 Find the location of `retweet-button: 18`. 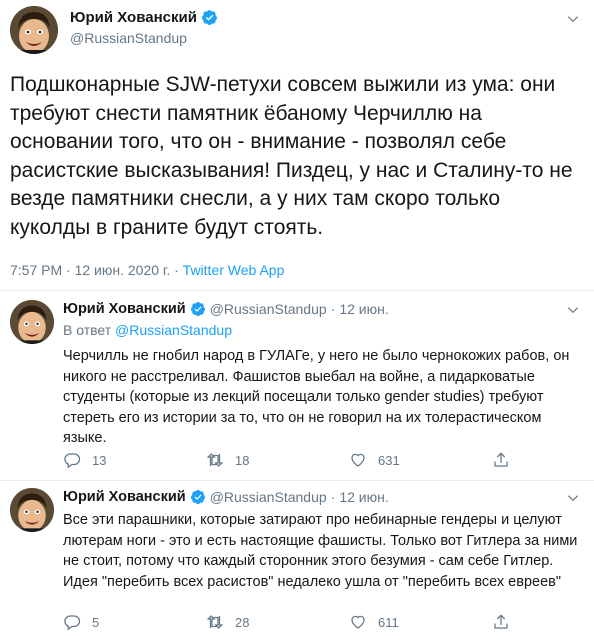

retweet-button: 18 is located at coordinates (277, 460).